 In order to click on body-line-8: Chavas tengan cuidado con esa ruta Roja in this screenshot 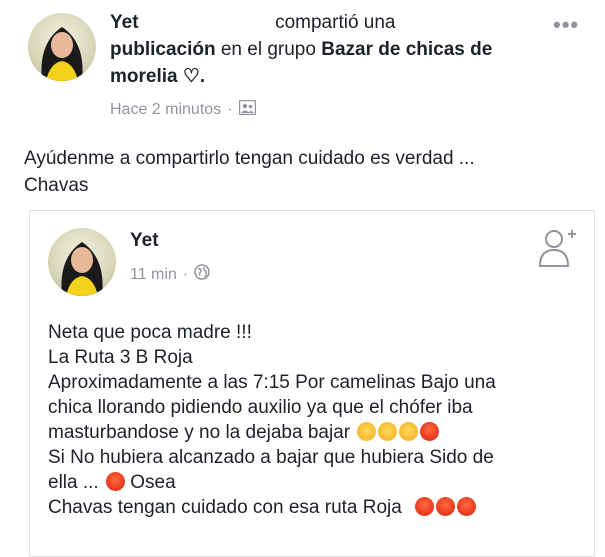, I will do `click(318, 507)`.